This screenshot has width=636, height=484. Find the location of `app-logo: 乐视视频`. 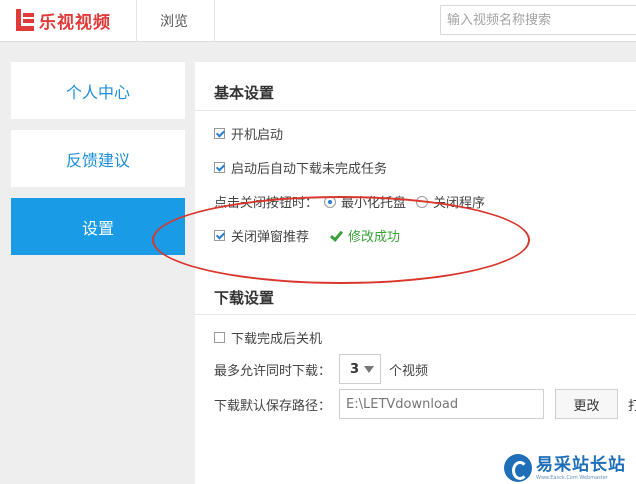

app-logo: 乐视视频 is located at coordinates (62, 20).